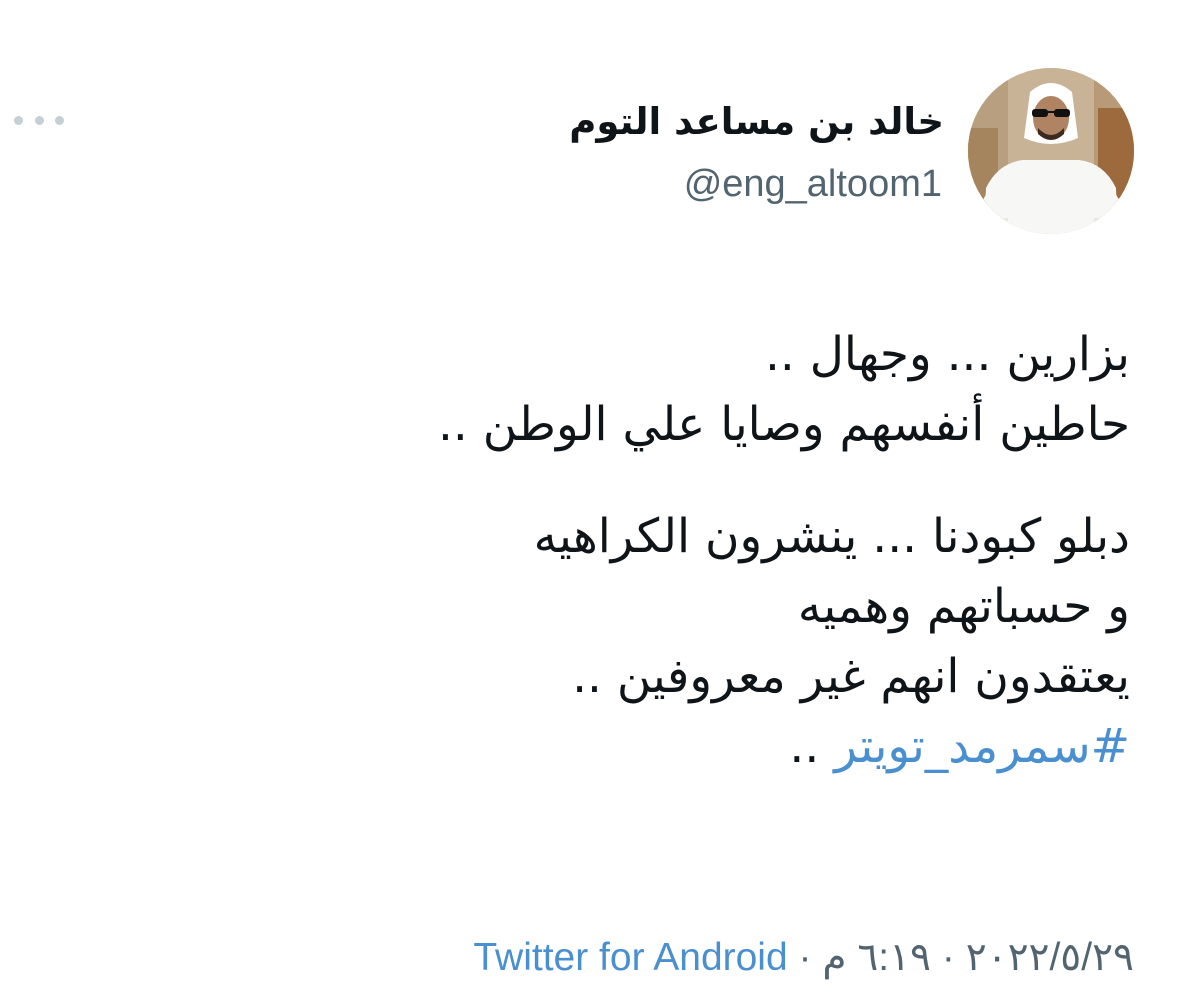 The image size is (1194, 995). What do you see at coordinates (851, 676) in the screenshot?
I see `tweet-line: يعتقدون انهم غير معروفين ..` at bounding box center [851, 676].